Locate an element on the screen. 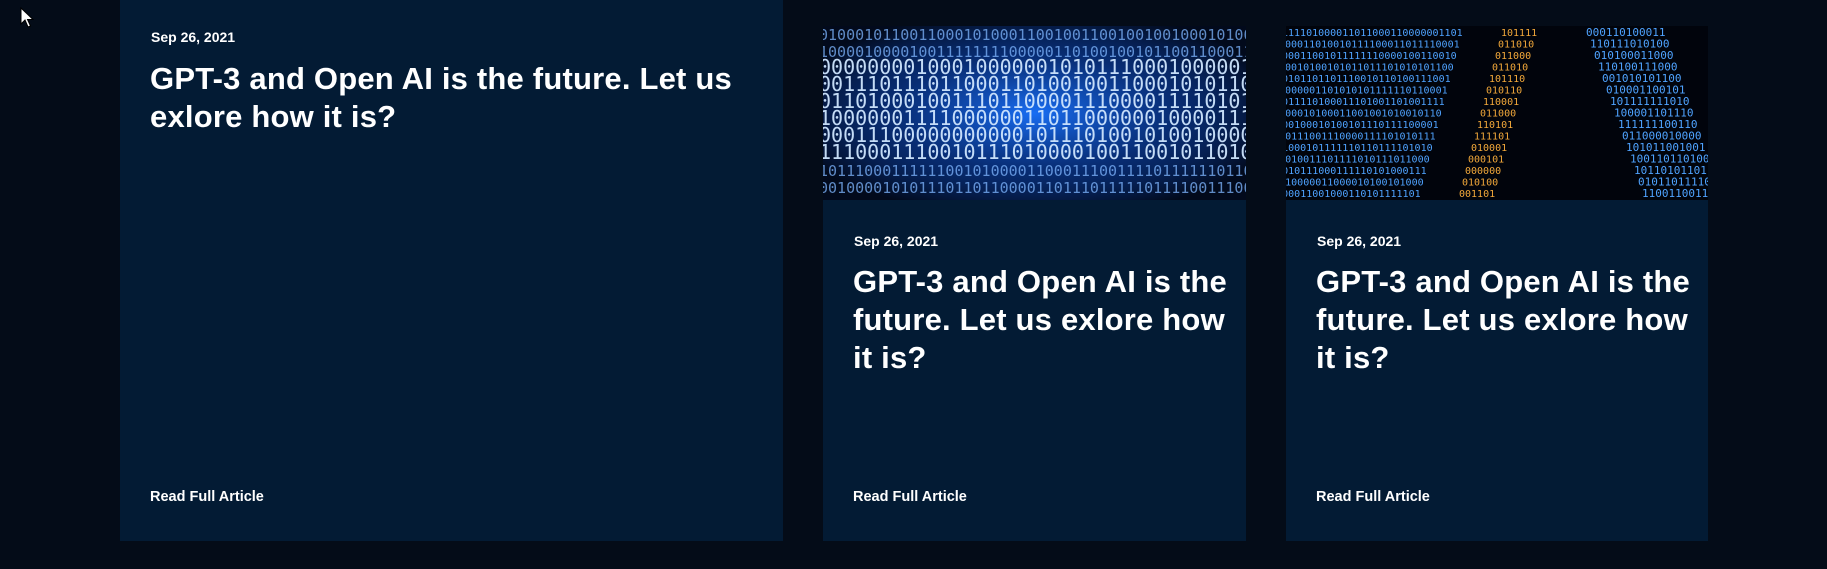 Image resolution: width=1827 pixels, height=569 pixels. svg-text: 110101 is located at coordinates (1495, 125).